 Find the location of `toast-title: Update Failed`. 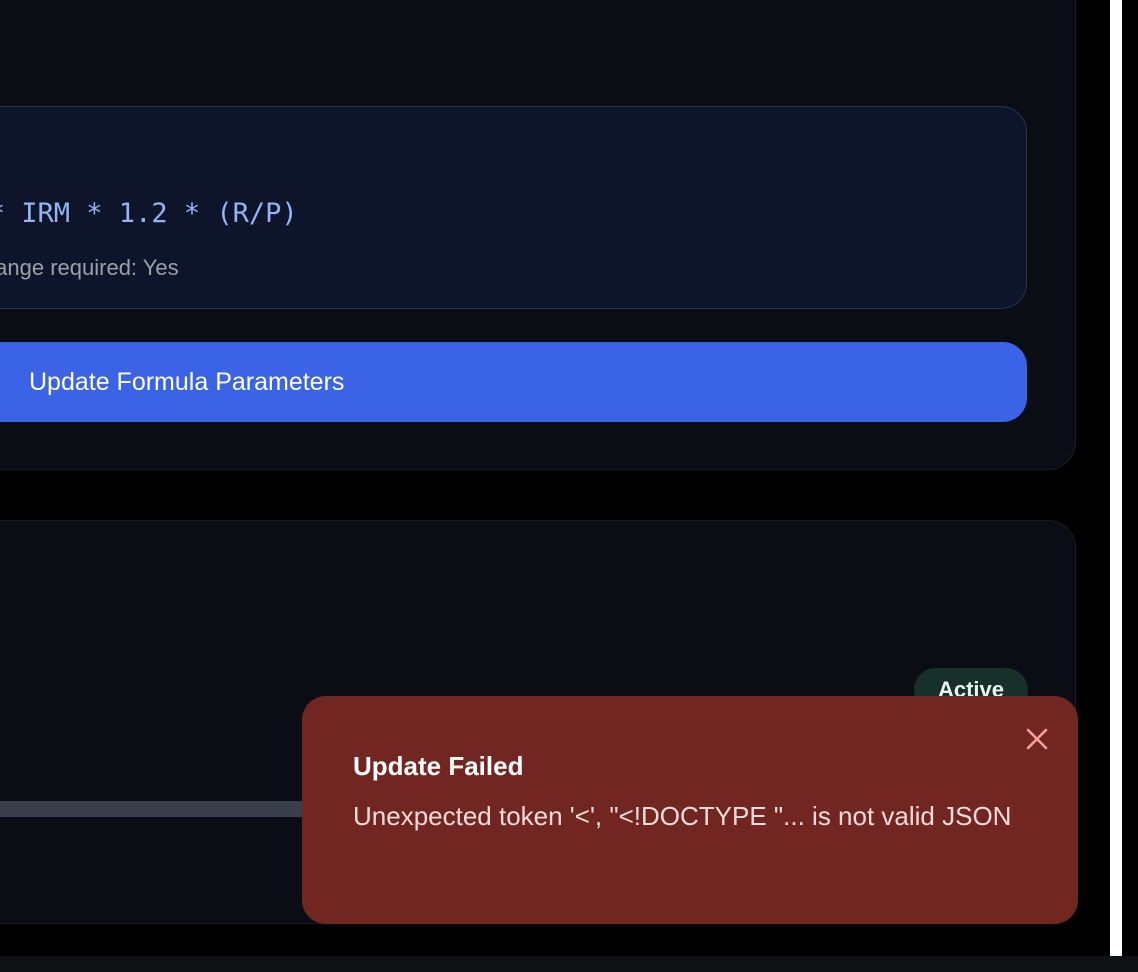

toast-title: Update Failed is located at coordinates (438, 766).